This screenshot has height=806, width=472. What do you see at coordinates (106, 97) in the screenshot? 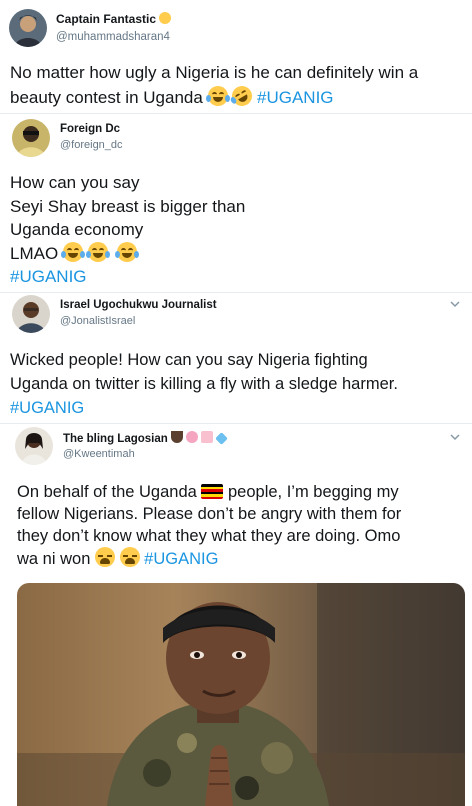
I see `tweet-text-line: beauty contest in Uganda` at bounding box center [106, 97].